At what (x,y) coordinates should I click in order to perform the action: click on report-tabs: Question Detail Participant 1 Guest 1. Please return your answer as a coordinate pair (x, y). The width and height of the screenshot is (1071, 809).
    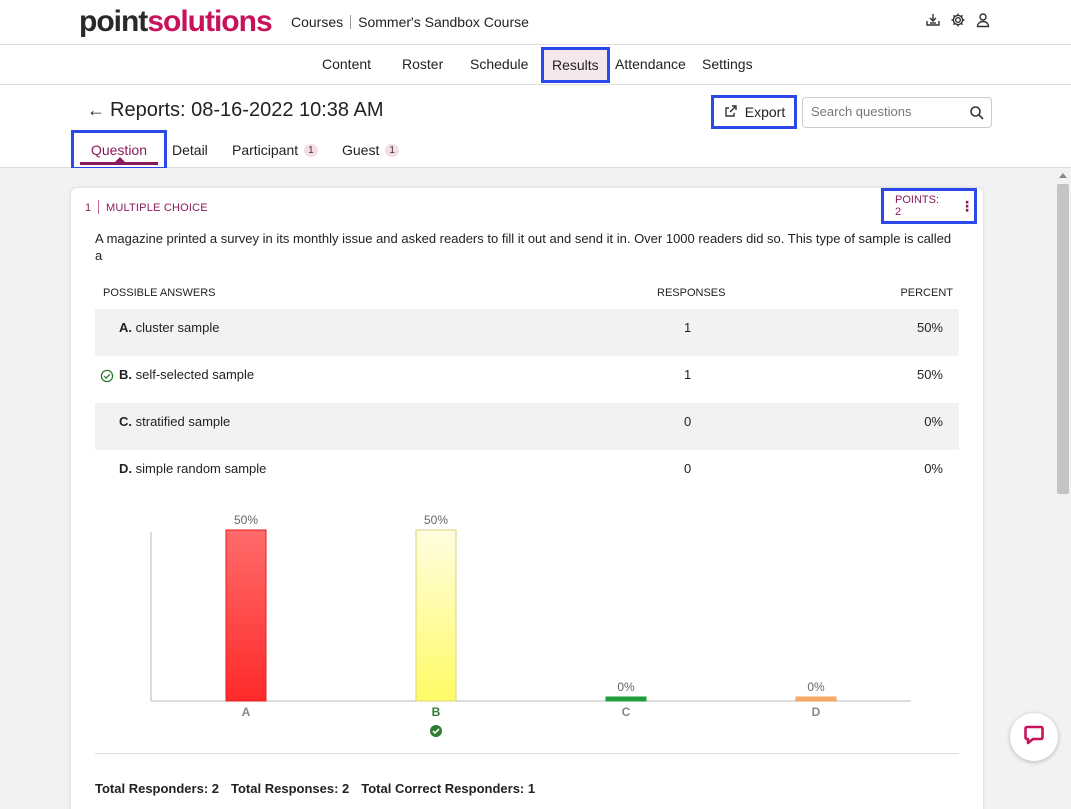
    Looking at the image, I should click on (535, 150).